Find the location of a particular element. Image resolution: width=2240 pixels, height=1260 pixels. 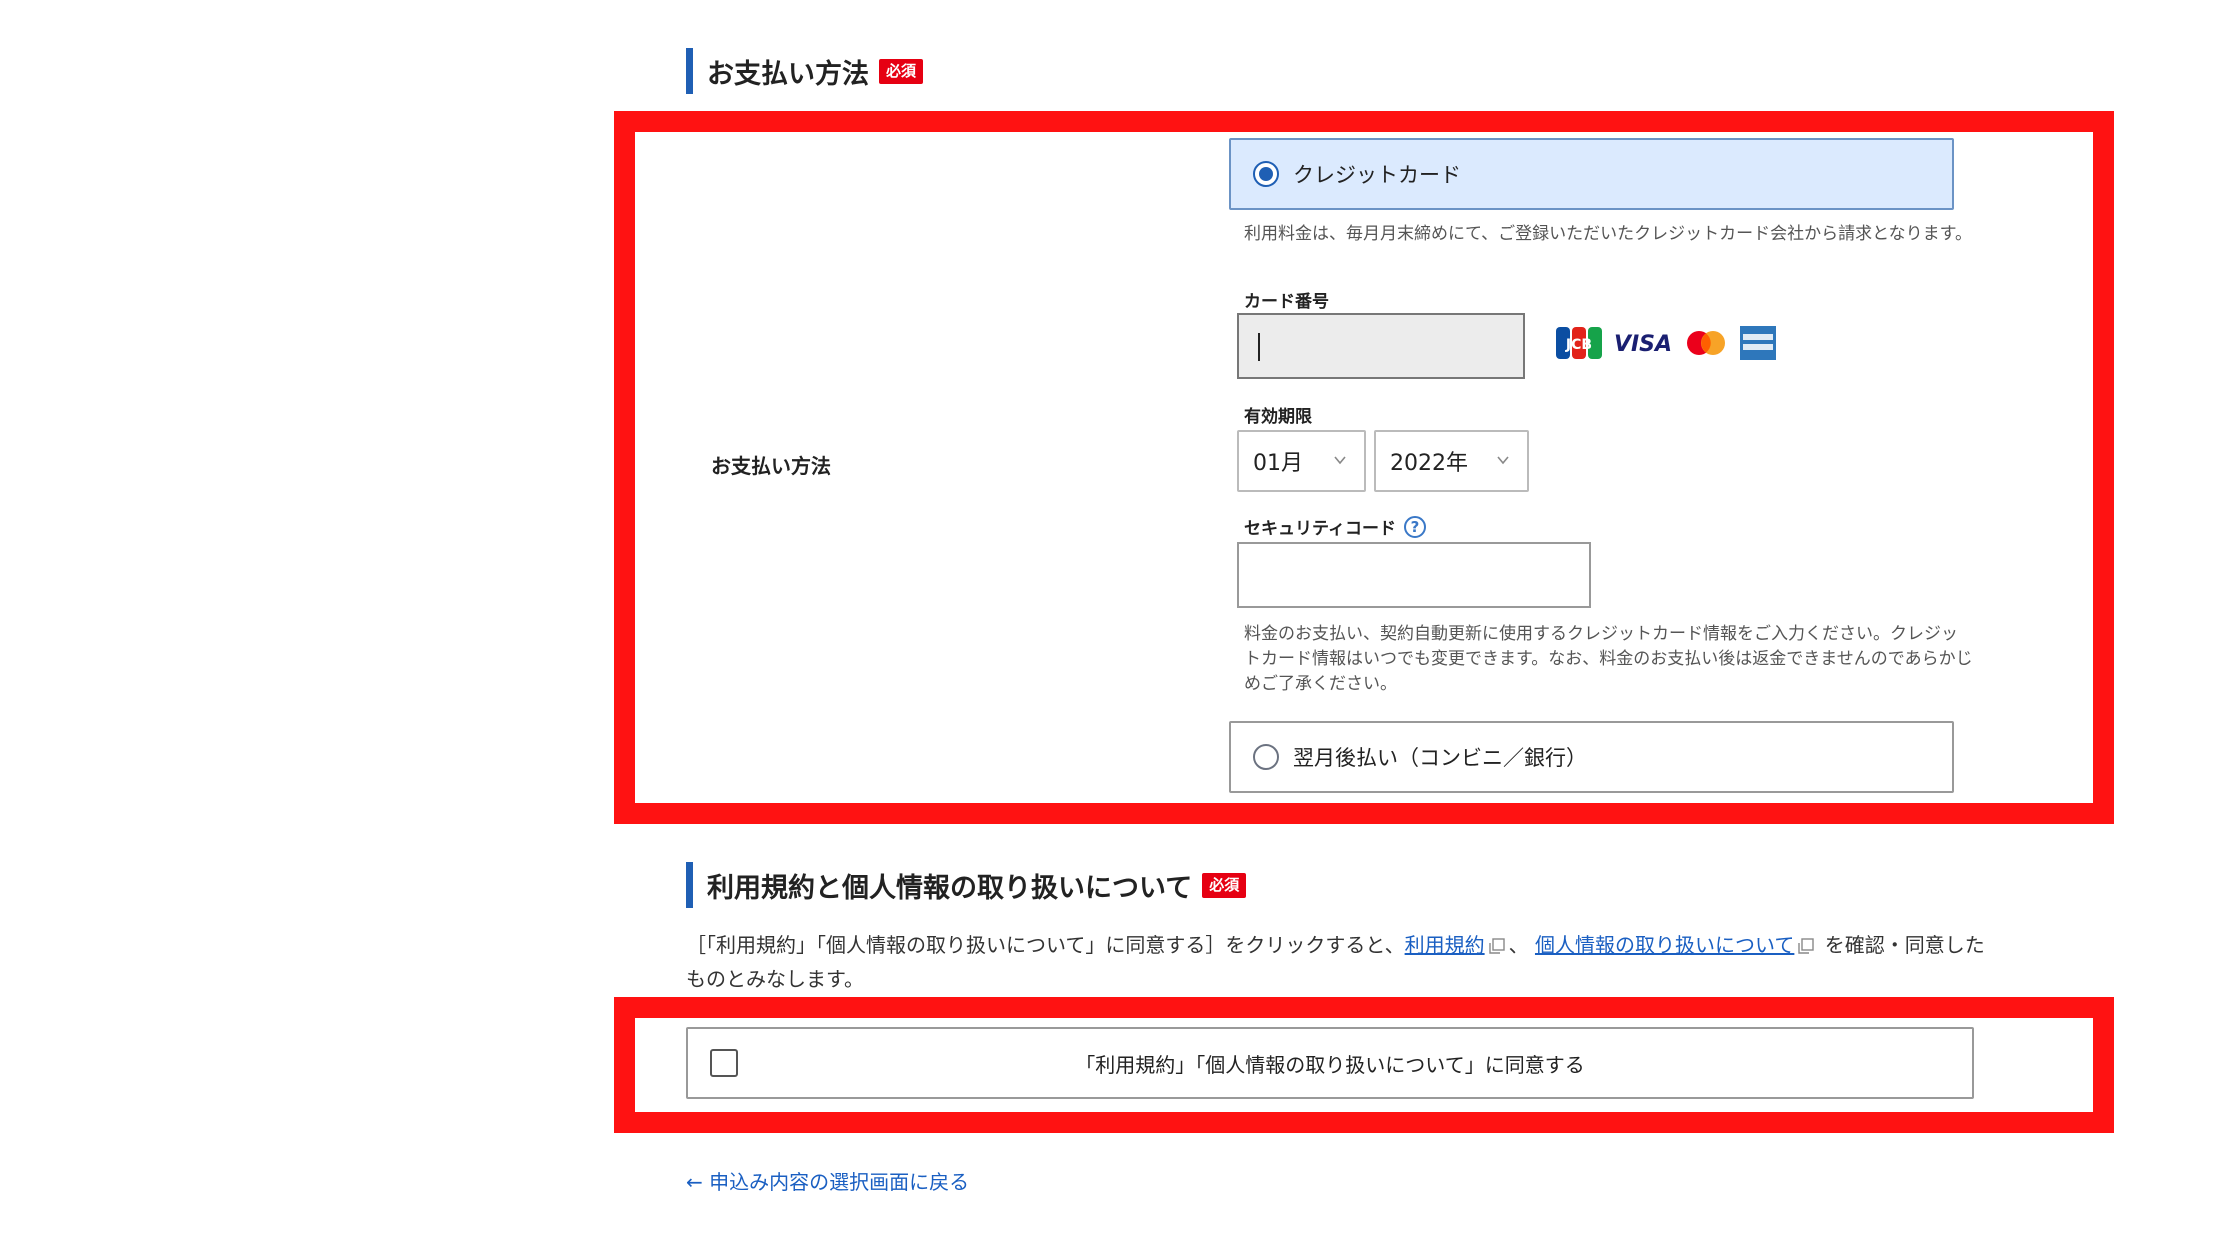

privacy-link: 個人情報の取り扱いについて is located at coordinates (1664, 945).